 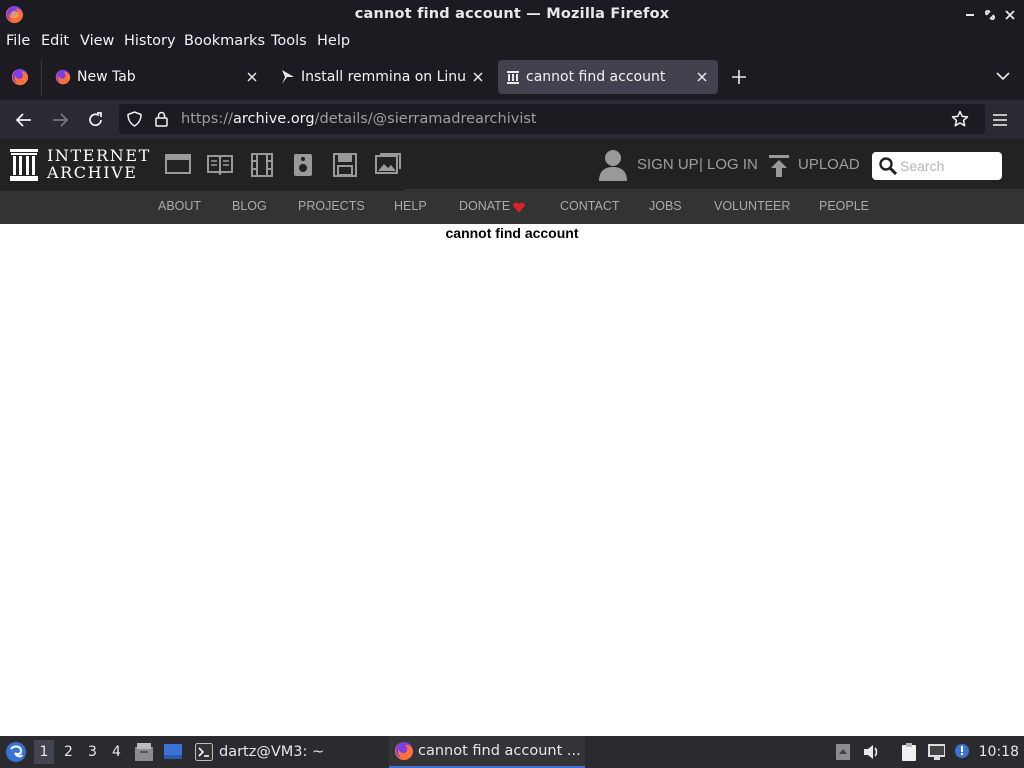 I want to click on search-icon, so click(x=888, y=166).